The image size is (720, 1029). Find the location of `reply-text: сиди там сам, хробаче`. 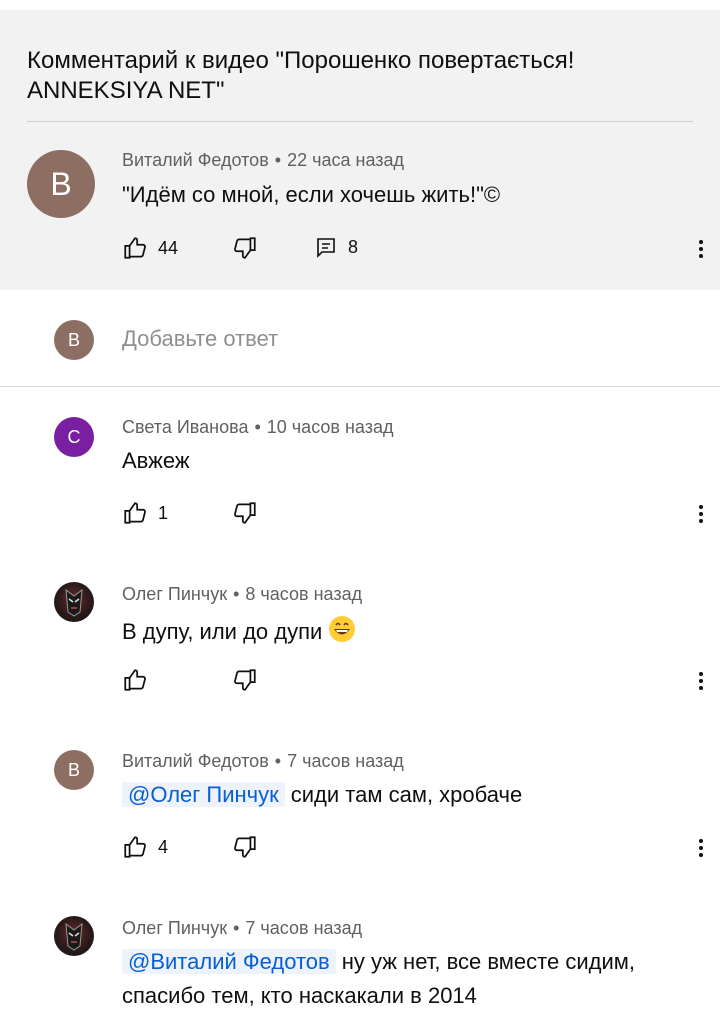

reply-text: сиди там сам, хробаче is located at coordinates (406, 794).